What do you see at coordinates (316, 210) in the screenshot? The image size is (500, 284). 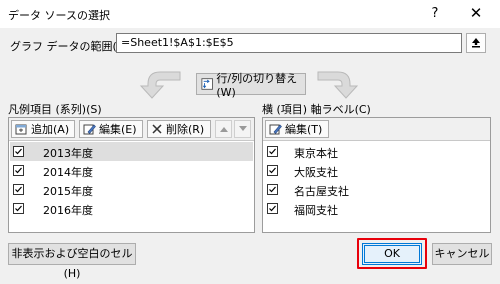 I see `axis-label-text: 福岡支社` at bounding box center [316, 210].